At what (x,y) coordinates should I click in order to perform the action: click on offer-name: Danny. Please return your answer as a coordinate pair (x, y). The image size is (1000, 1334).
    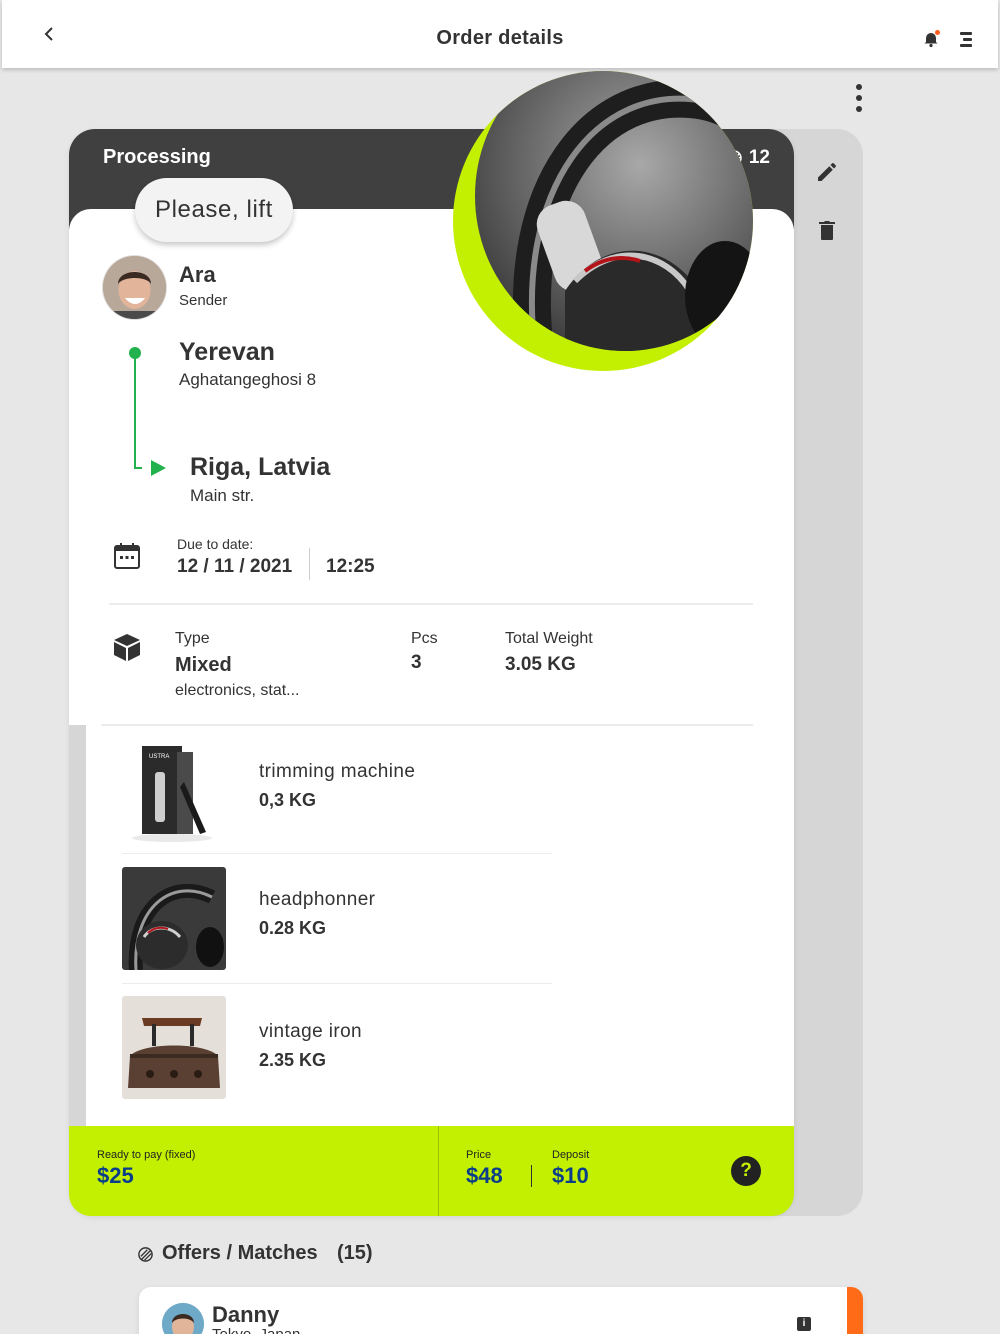
    Looking at the image, I should click on (246, 1314).